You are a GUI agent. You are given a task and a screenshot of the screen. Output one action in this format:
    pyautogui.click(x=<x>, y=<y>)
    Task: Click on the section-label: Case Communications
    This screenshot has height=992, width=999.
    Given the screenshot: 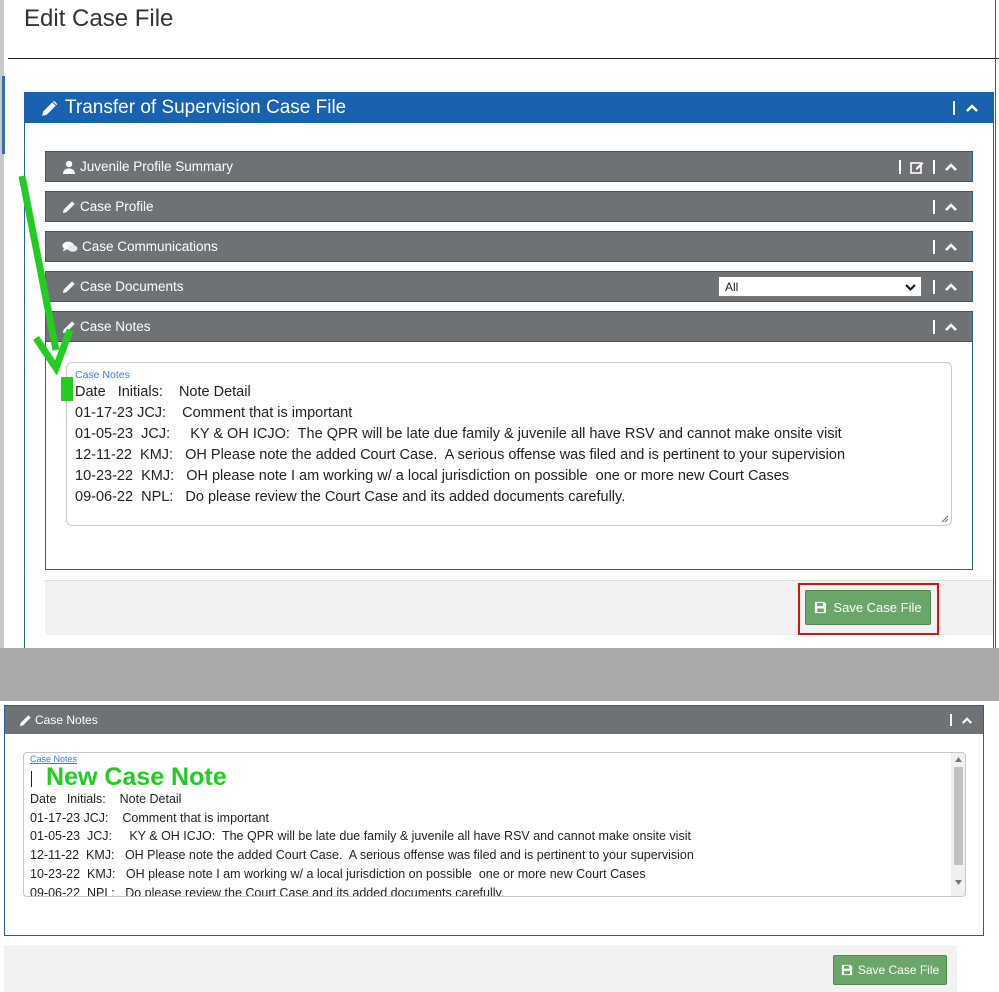 What is the action you would take?
    pyautogui.click(x=150, y=246)
    